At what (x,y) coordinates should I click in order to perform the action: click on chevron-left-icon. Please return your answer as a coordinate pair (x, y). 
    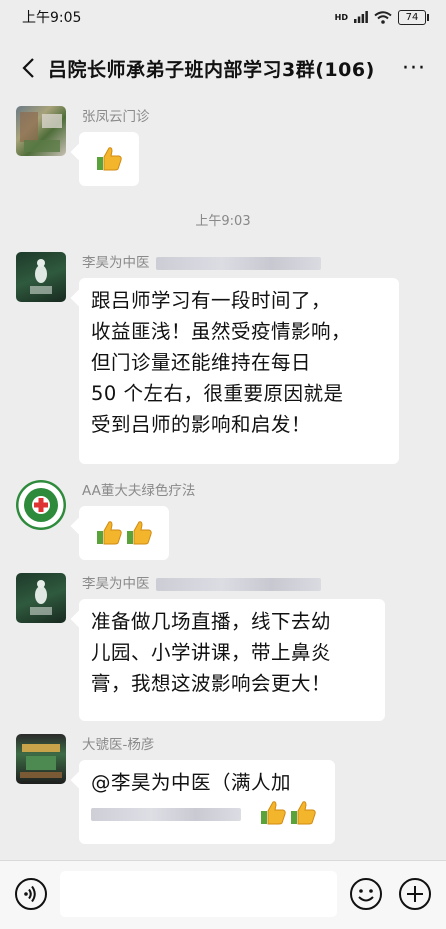
    Looking at the image, I should click on (28, 68).